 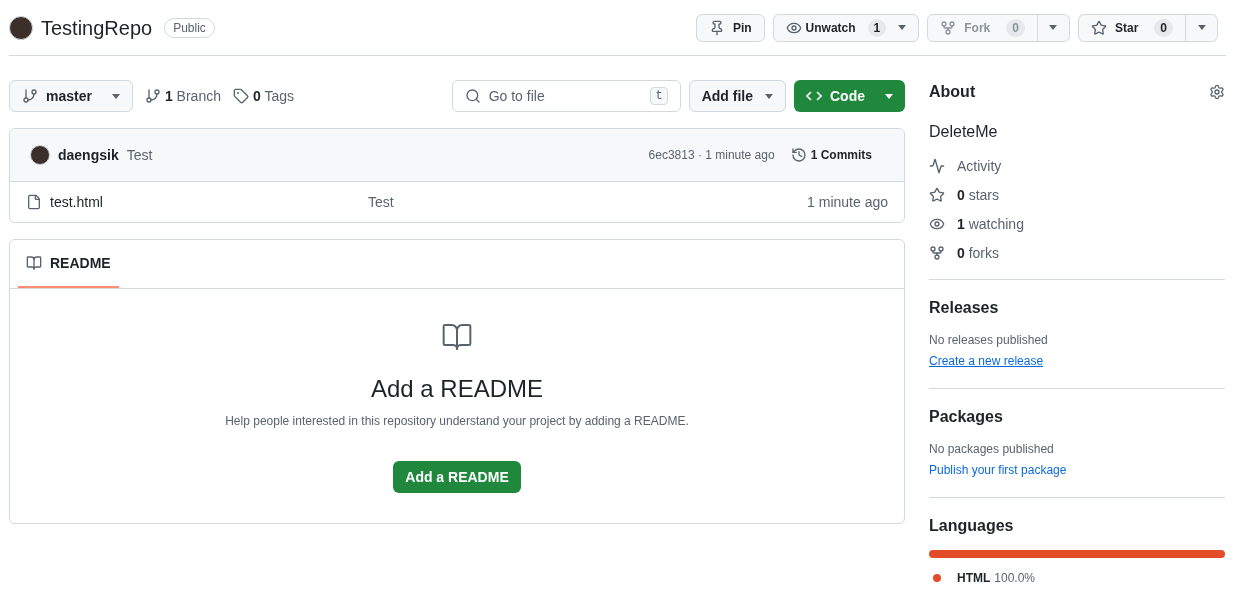 I want to click on commit-author: daengsik, so click(x=88, y=155).